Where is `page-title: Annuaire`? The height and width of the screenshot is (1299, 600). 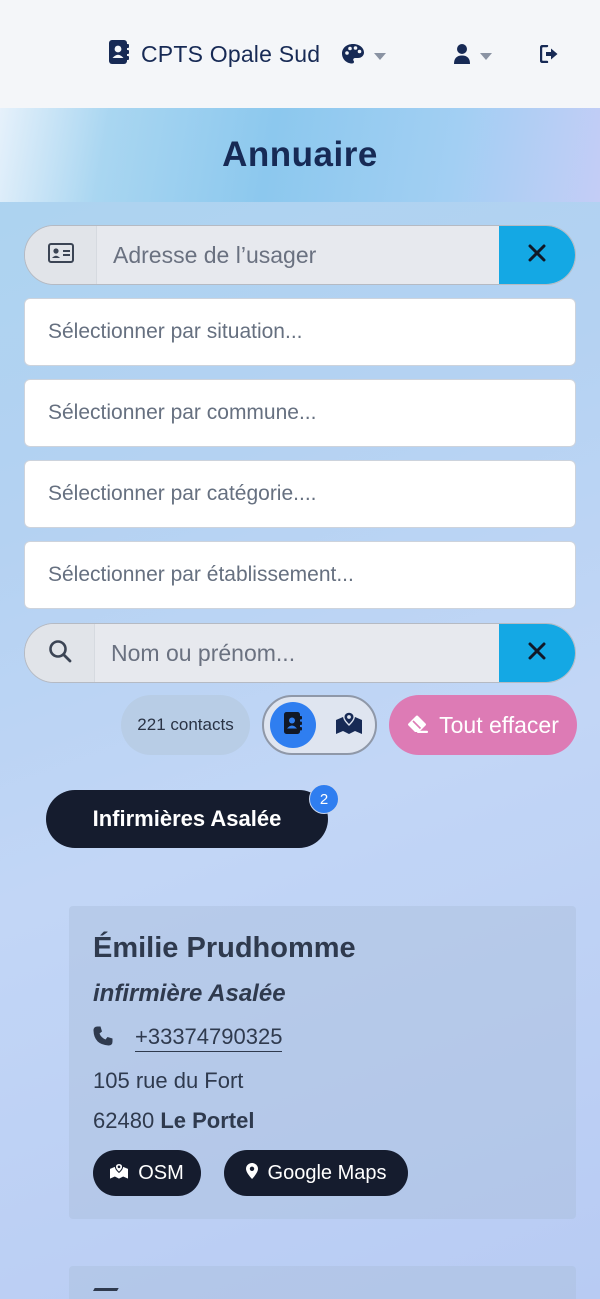 page-title: Annuaire is located at coordinates (300, 154).